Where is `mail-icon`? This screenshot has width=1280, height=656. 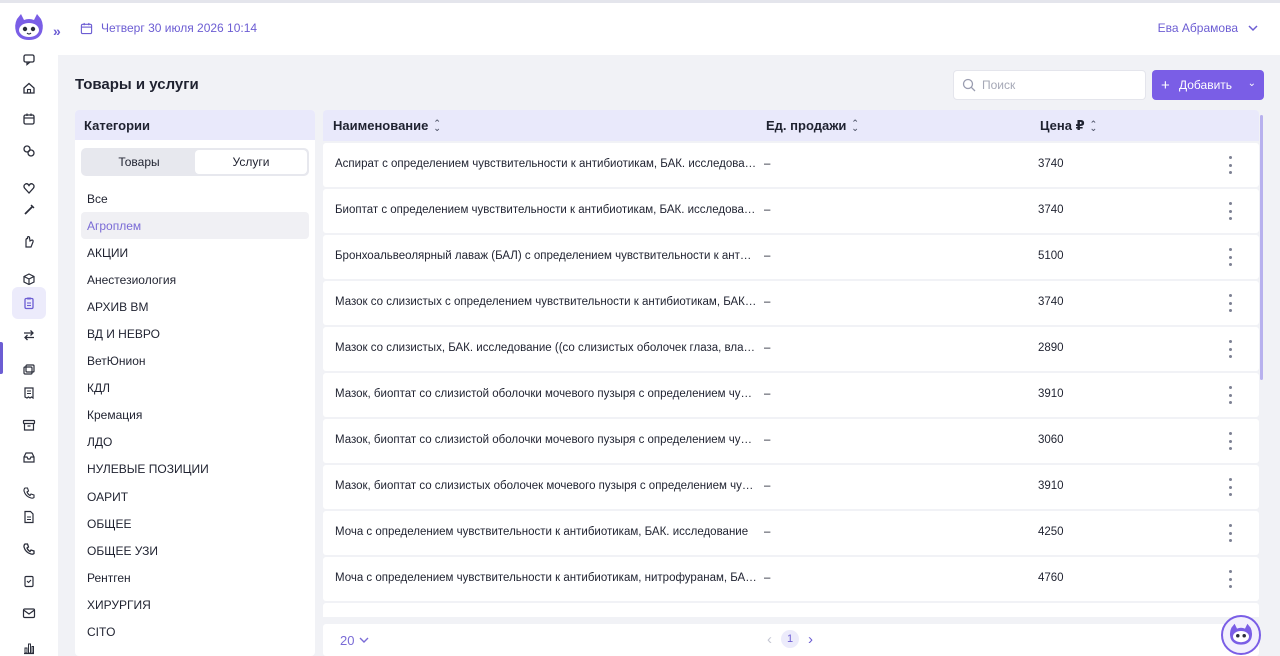 mail-icon is located at coordinates (29, 613).